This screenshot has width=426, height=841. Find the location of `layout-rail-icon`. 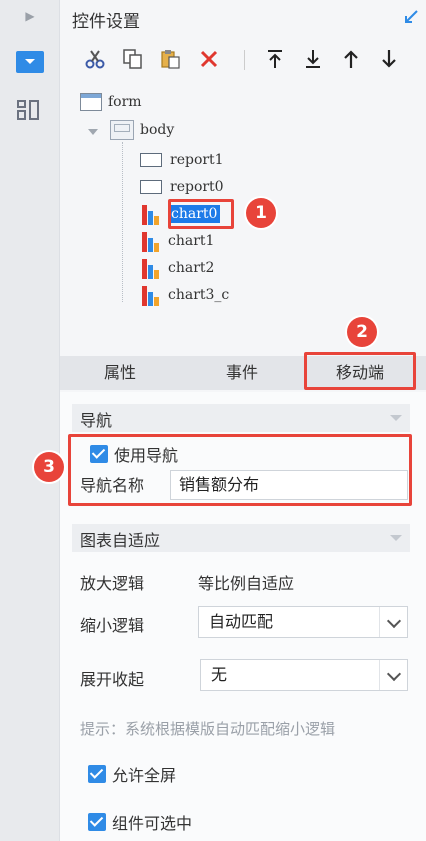

layout-rail-icon is located at coordinates (29, 110).